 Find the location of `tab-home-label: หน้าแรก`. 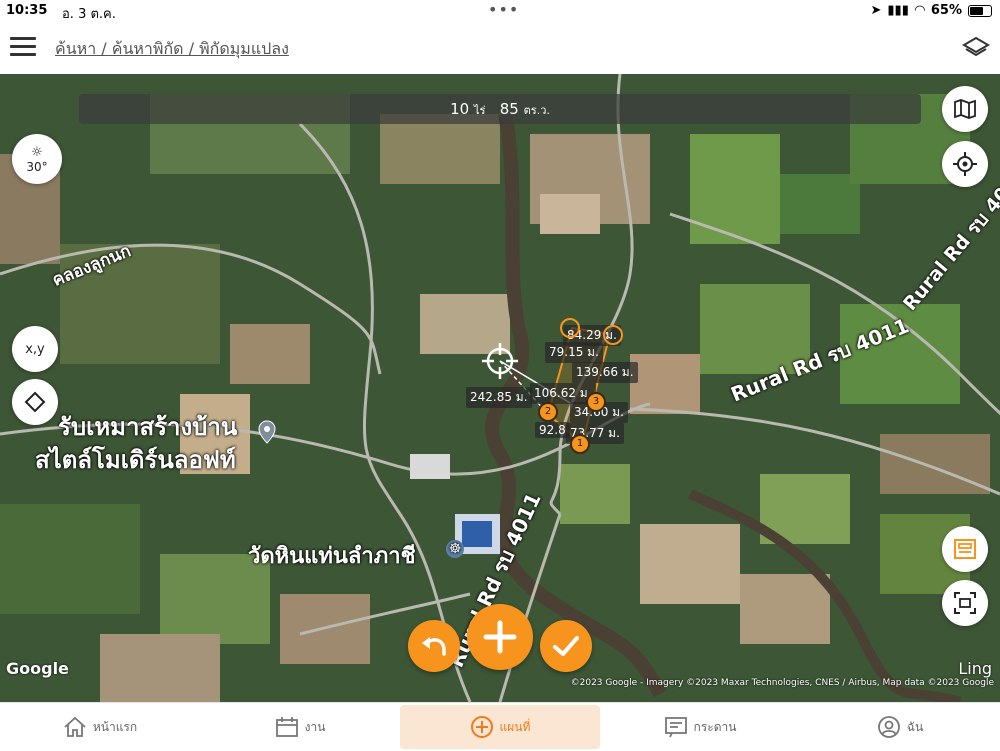

tab-home-label: หน้าแรก is located at coordinates (115, 726).